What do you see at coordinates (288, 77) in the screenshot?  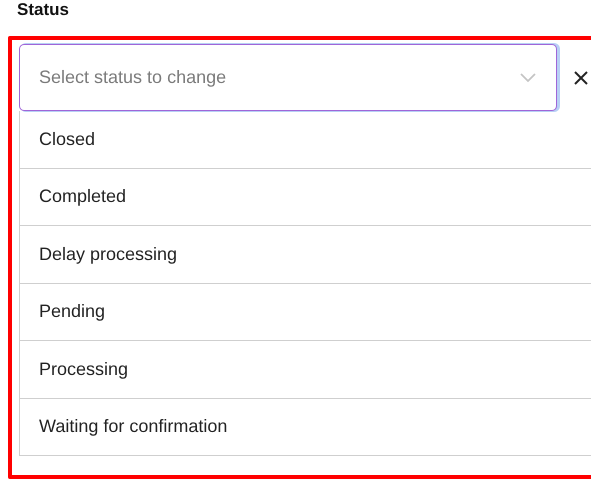 I see `status-select: Select status to change` at bounding box center [288, 77].